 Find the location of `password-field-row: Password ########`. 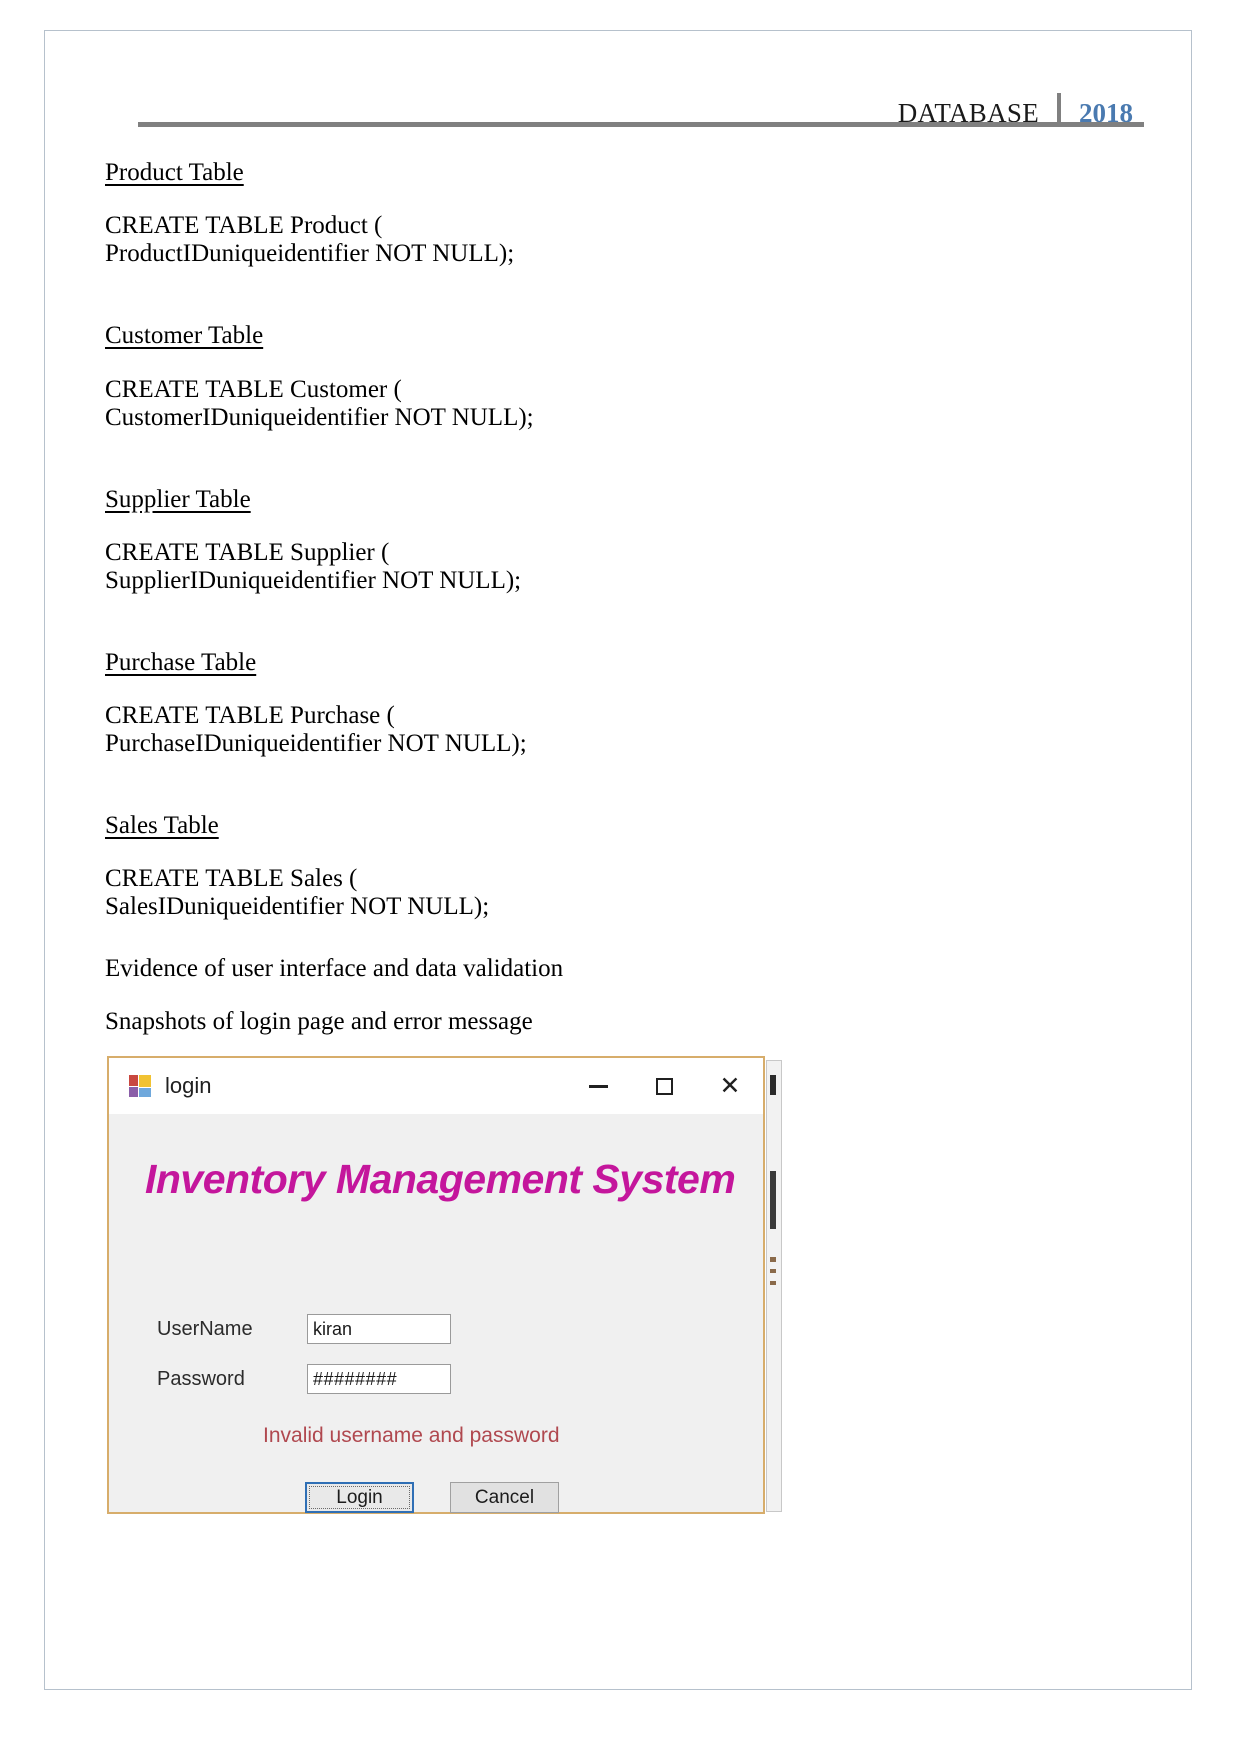

password-field-row: Password ######## is located at coordinates (304, 1379).